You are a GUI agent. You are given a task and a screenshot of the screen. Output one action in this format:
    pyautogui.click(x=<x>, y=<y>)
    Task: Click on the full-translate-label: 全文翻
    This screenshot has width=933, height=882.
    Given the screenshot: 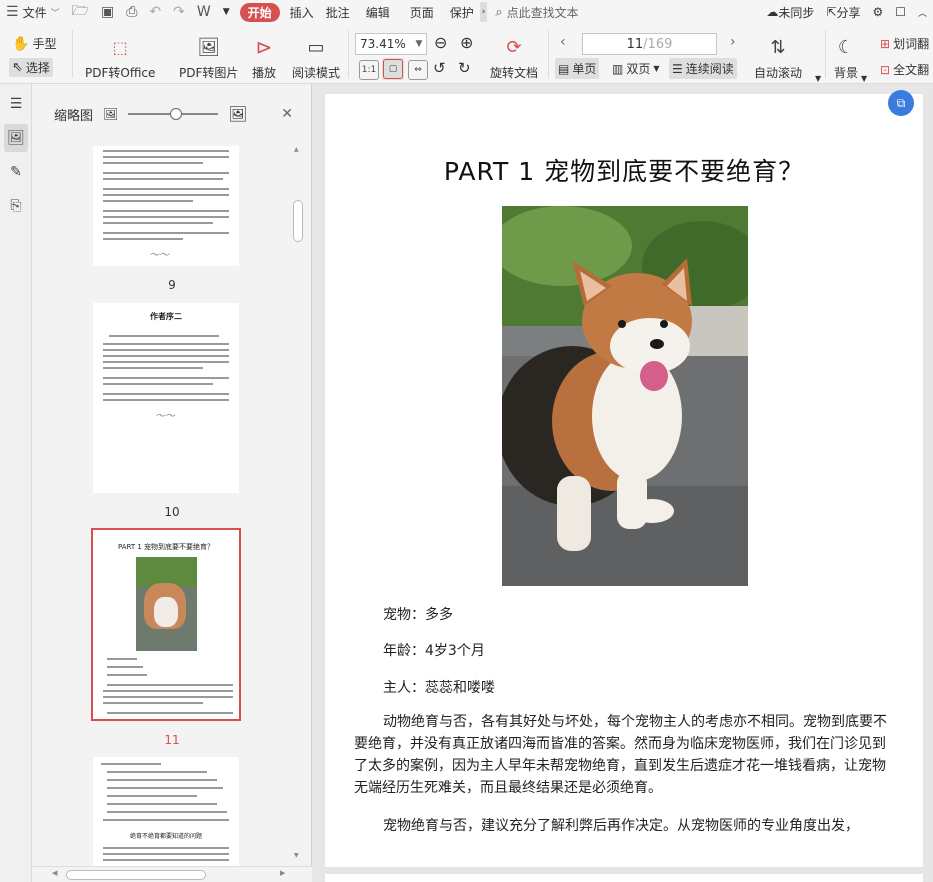 What is the action you would take?
    pyautogui.click(x=911, y=70)
    